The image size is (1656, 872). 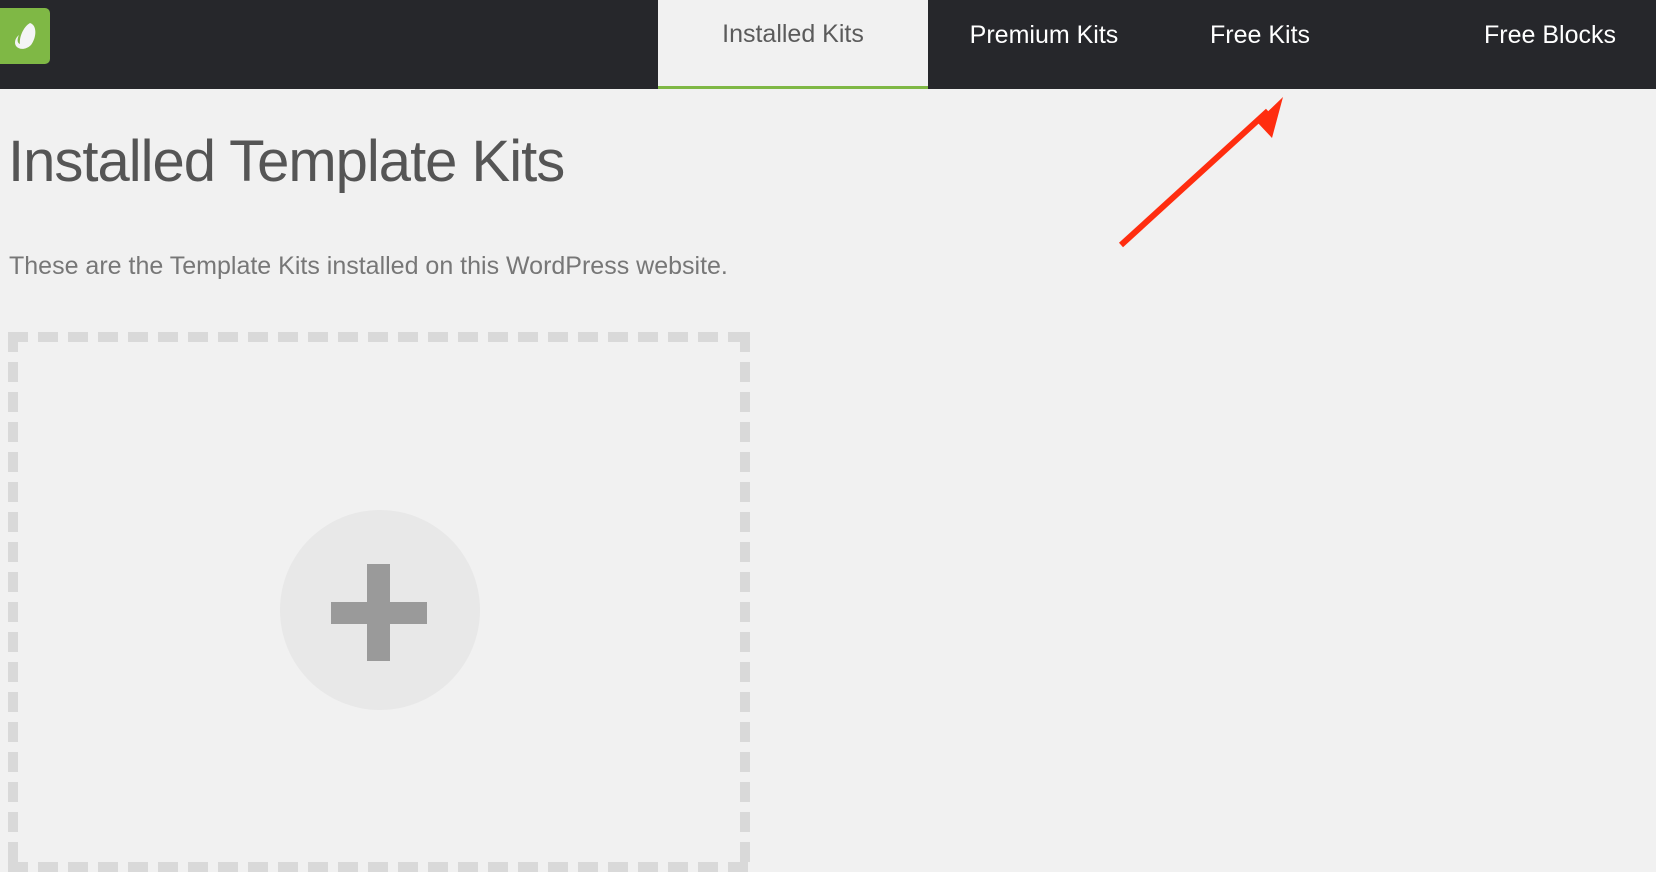 What do you see at coordinates (286, 161) in the screenshot?
I see `page-title: Installed Template Kits` at bounding box center [286, 161].